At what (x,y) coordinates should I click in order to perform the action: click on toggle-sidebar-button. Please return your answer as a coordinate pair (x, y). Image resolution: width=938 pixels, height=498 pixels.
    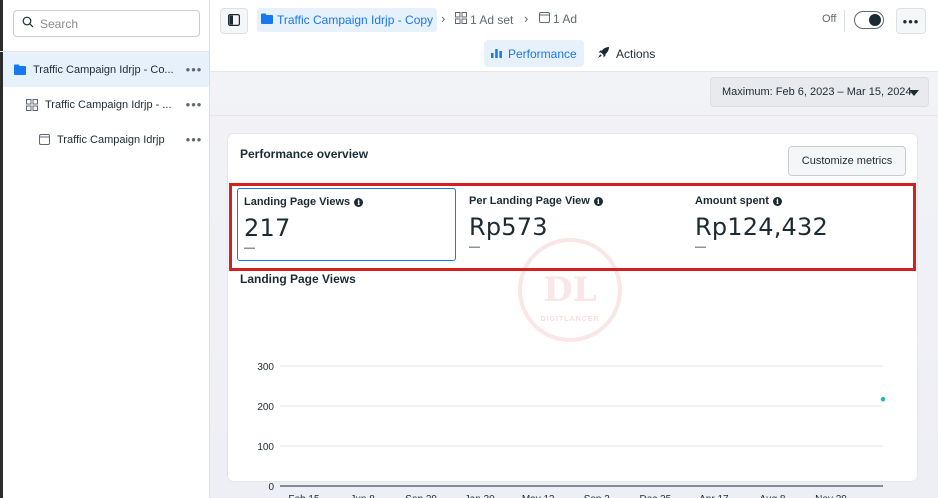
    Looking at the image, I should click on (234, 21).